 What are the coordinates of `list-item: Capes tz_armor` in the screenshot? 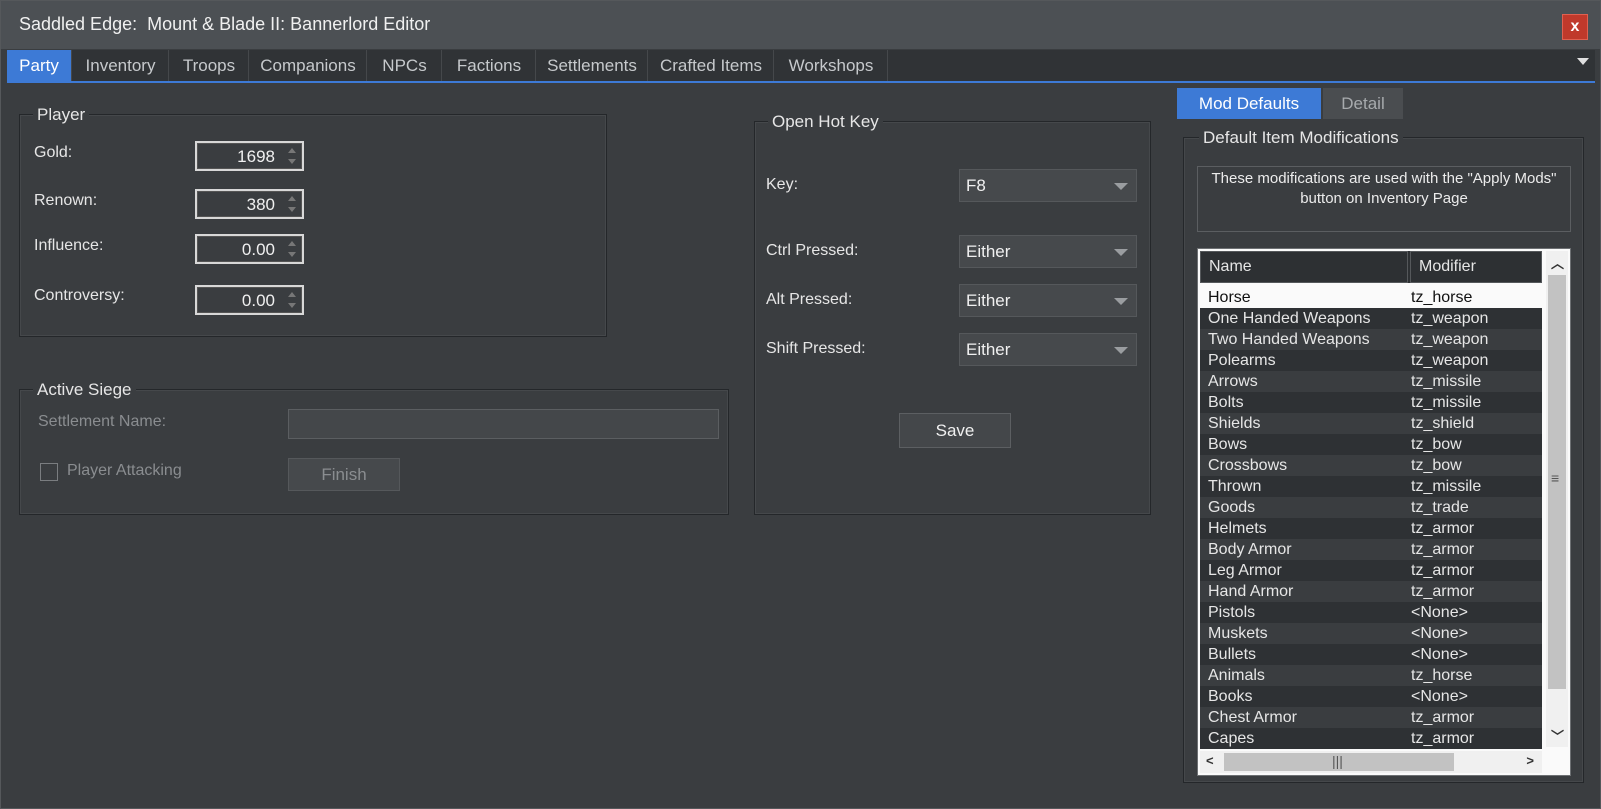 It's located at (1371, 738).